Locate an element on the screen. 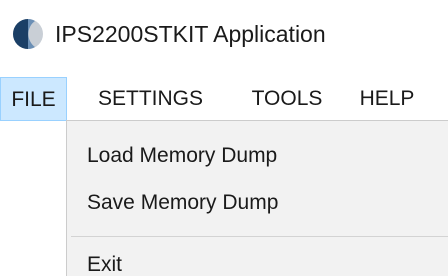  menu-separator is located at coordinates (259, 236).